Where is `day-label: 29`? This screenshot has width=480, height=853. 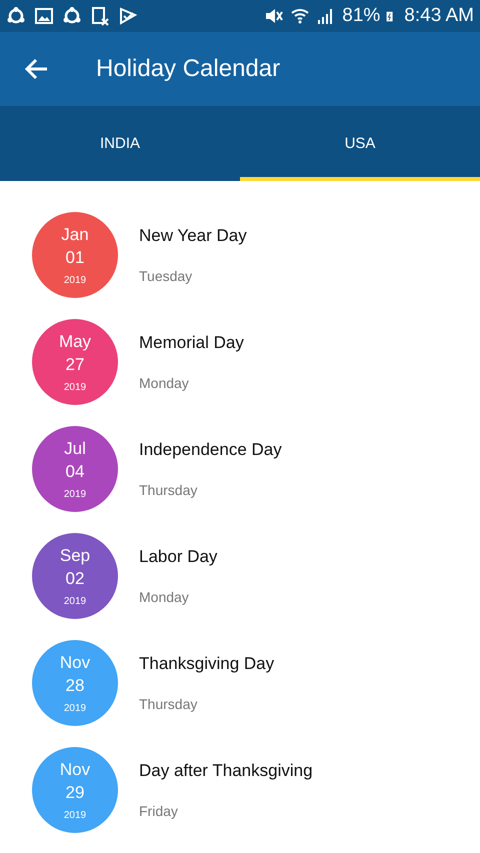
day-label: 29 is located at coordinates (75, 793).